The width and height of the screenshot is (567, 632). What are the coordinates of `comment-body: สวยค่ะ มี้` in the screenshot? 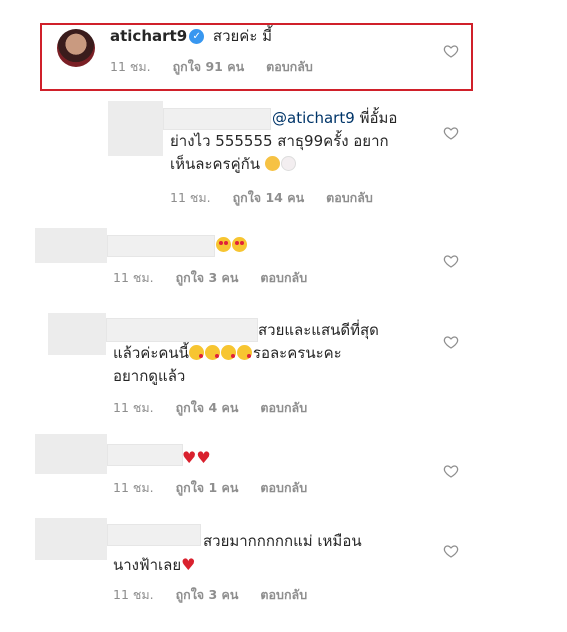 It's located at (242, 36).